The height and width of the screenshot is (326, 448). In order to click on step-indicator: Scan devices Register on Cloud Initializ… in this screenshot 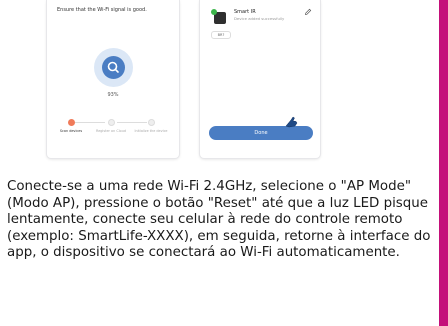, I will do `click(114, 128)`.